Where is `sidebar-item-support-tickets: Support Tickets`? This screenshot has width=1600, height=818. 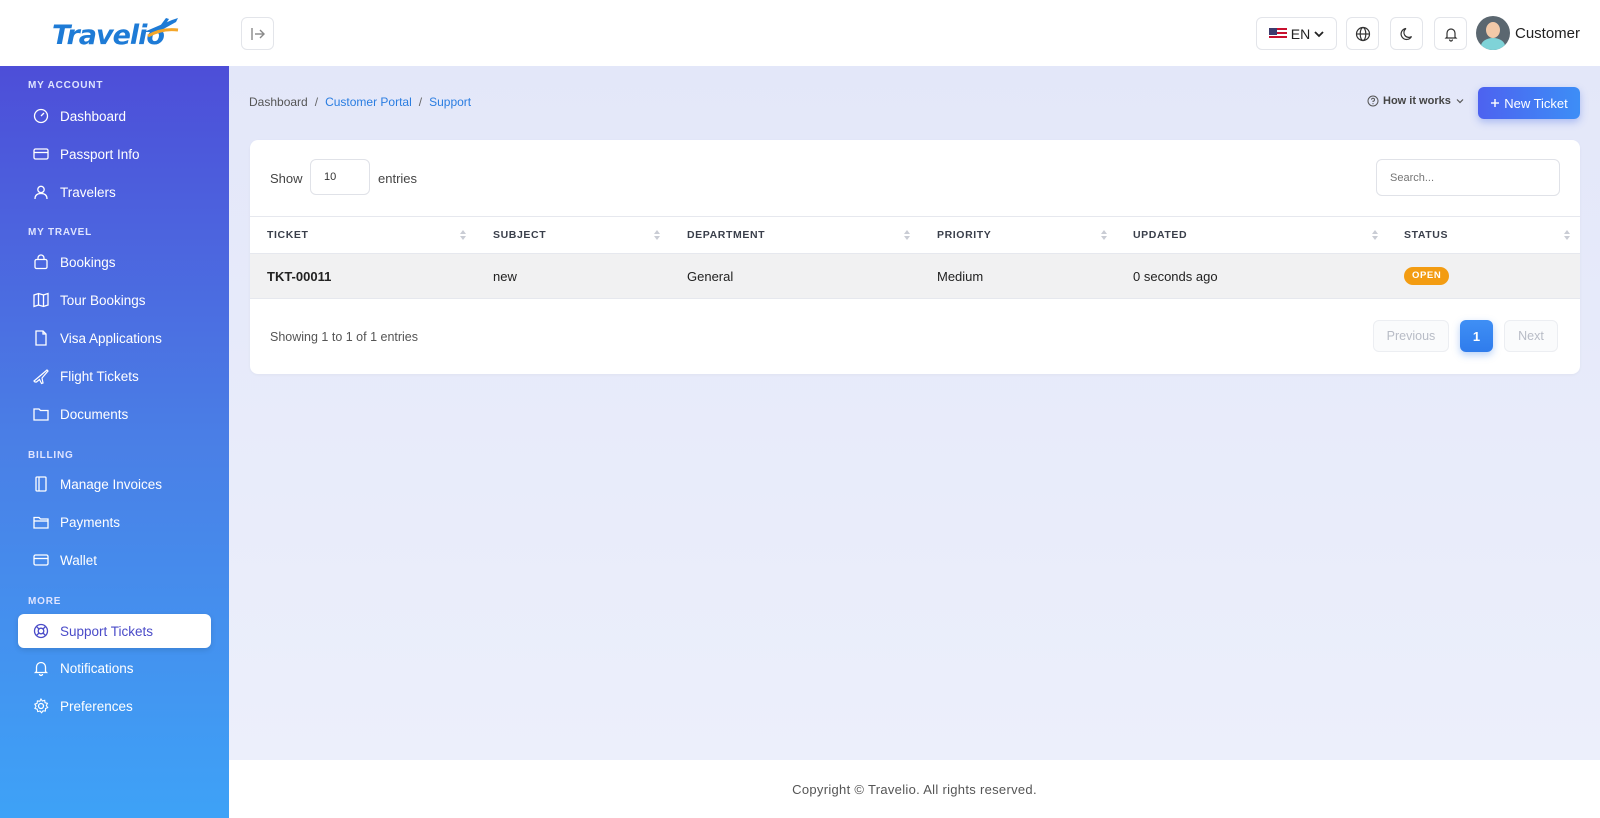 sidebar-item-support-tickets: Support Tickets is located at coordinates (114, 631).